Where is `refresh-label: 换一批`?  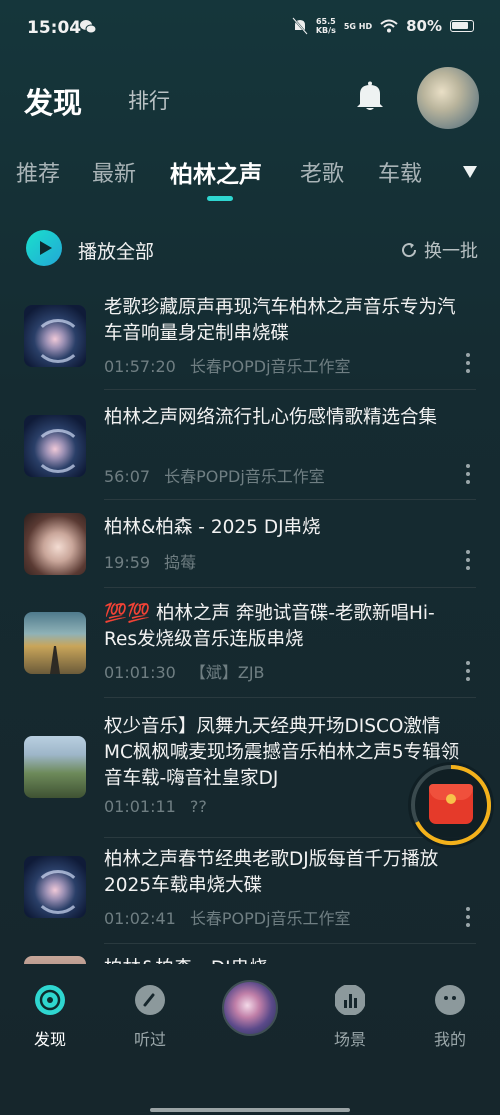 refresh-label: 换一批 is located at coordinates (451, 251).